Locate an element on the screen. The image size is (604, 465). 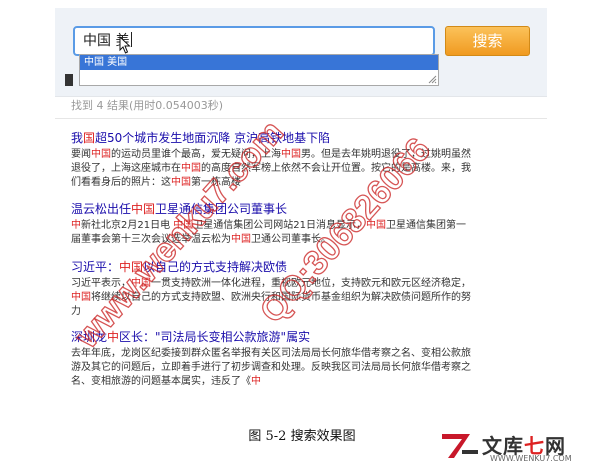
autocomplete-dropdown: 中国 美国 is located at coordinates (259, 70).